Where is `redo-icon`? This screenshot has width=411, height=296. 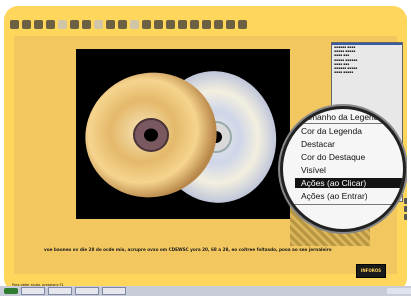
redo-icon is located at coordinates (110, 24).